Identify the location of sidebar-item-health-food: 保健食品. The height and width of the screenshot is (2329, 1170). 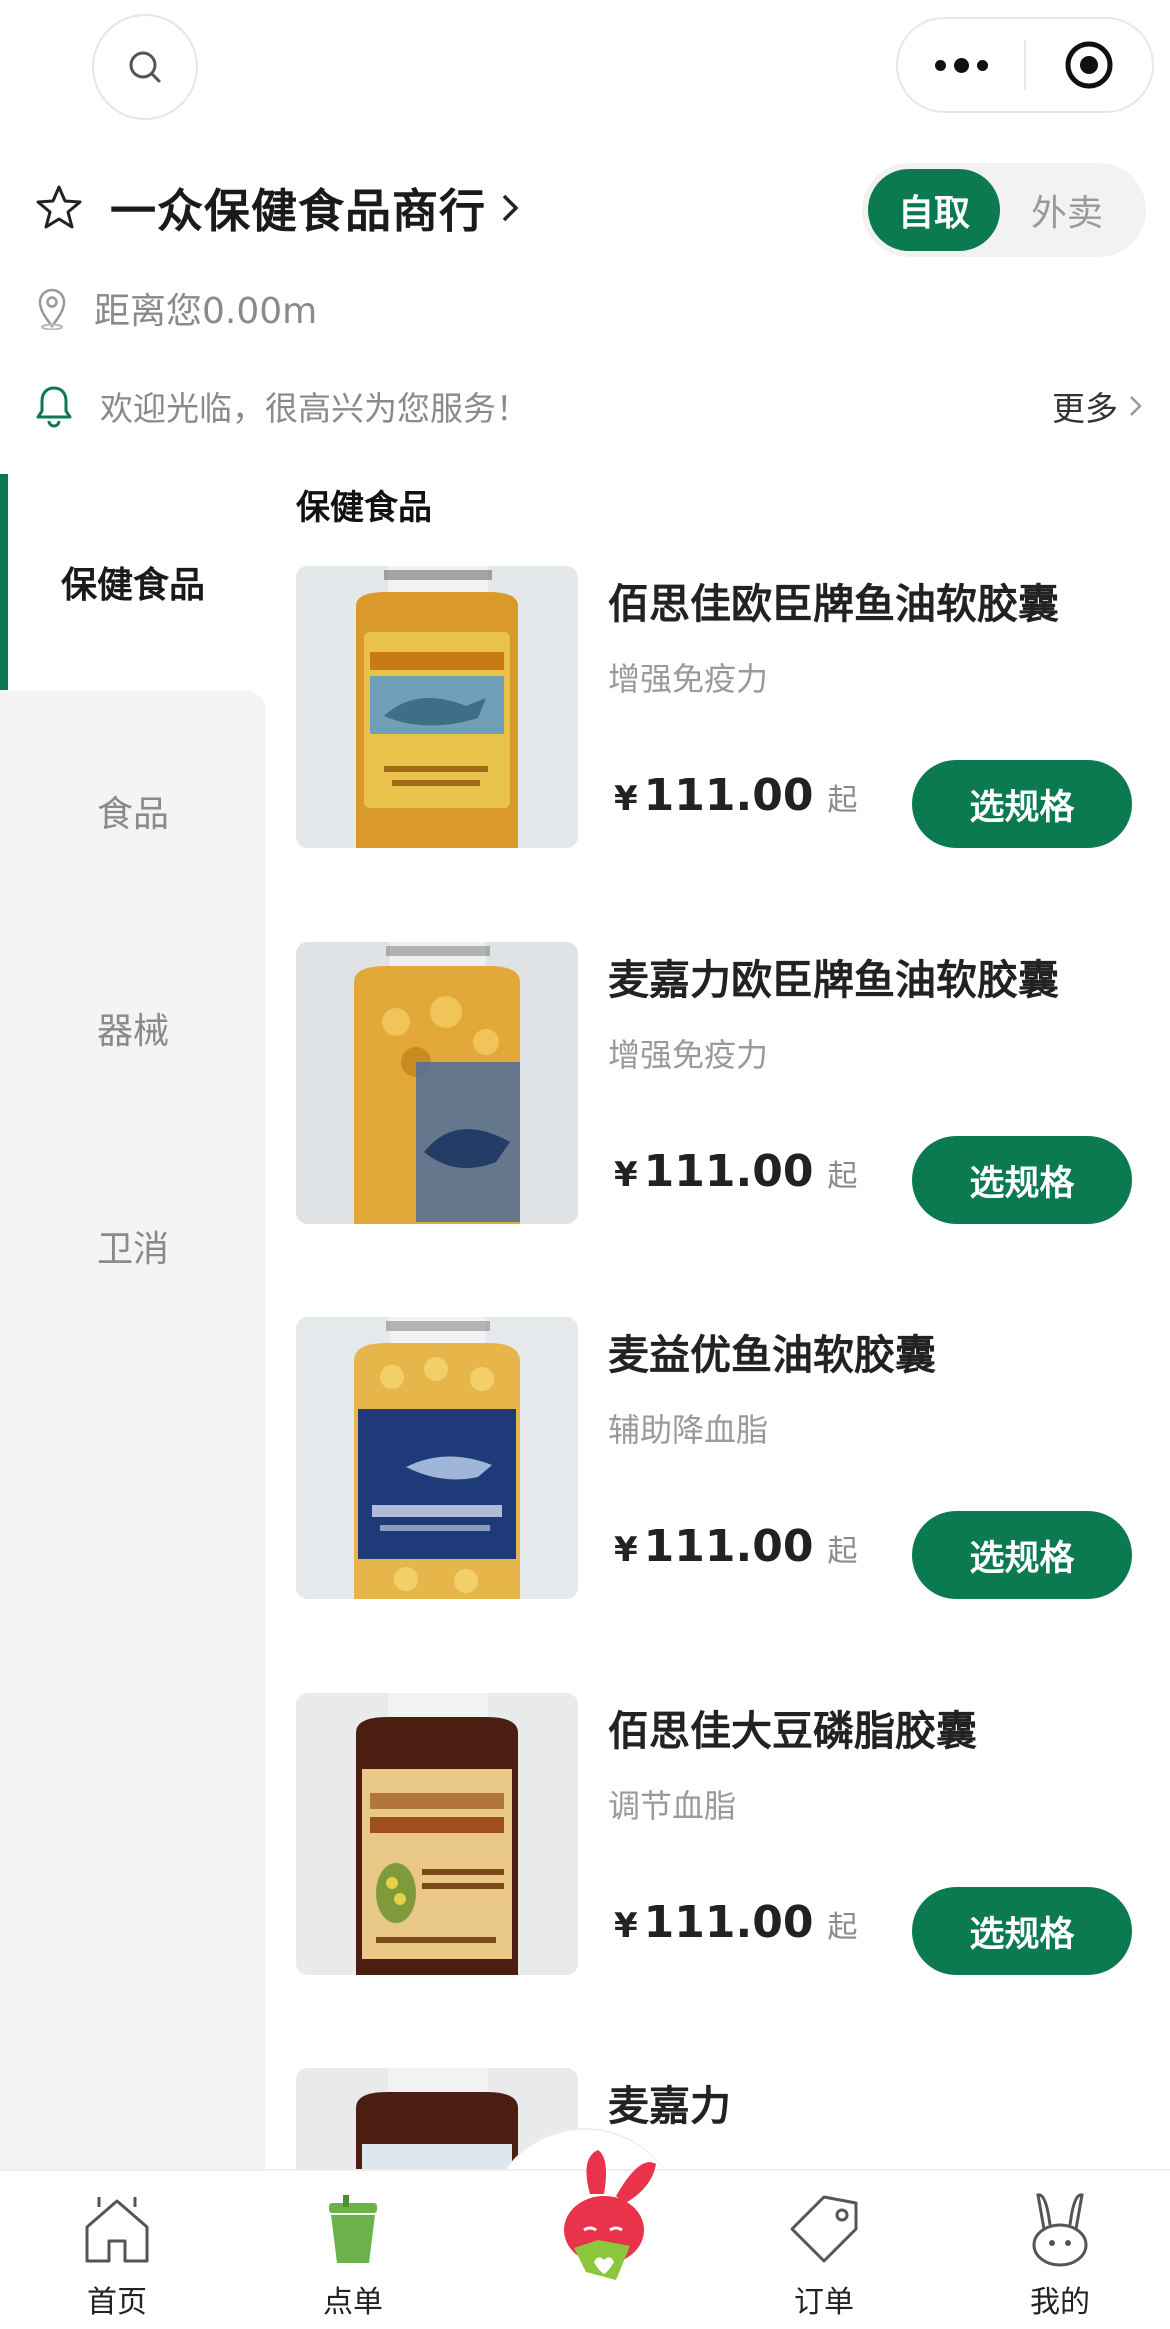
(133, 582).